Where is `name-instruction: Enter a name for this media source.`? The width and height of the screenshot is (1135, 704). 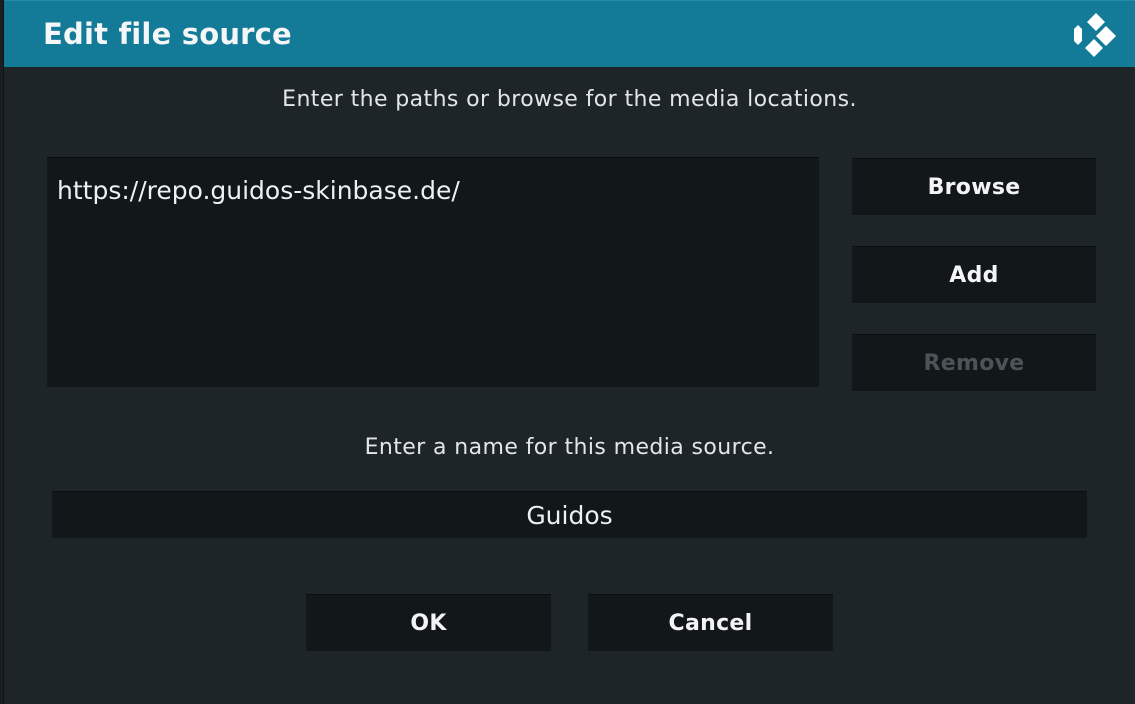
name-instruction: Enter a name for this media source. is located at coordinates (569, 447).